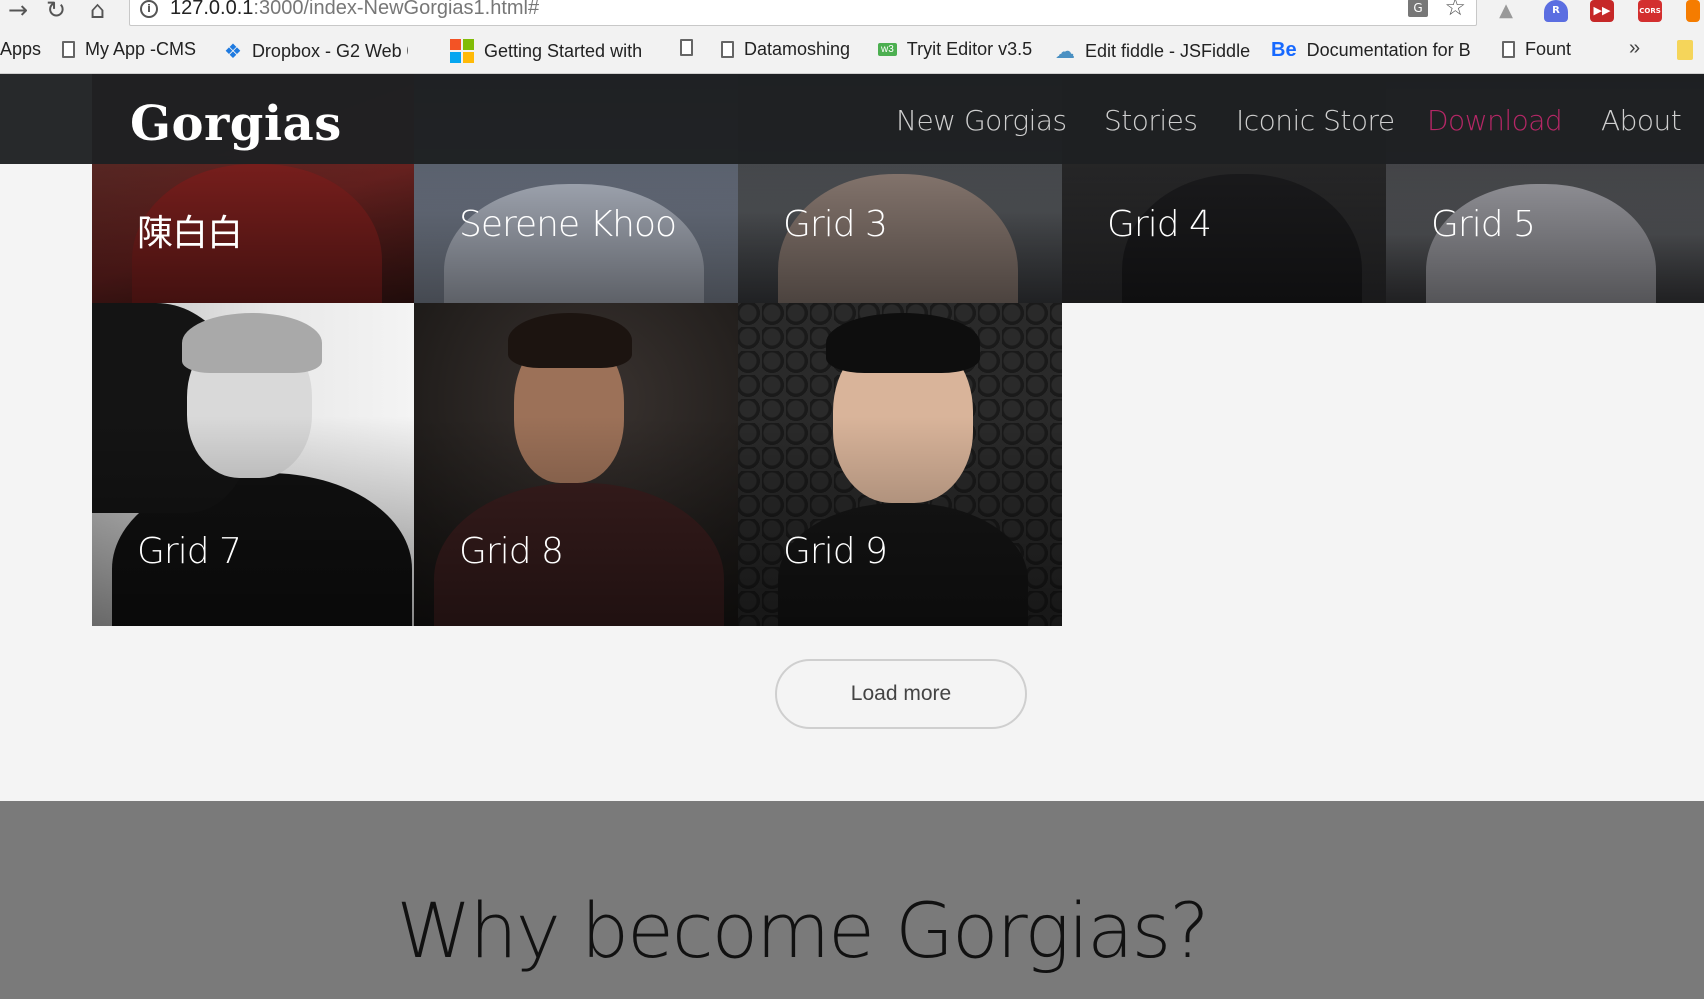 The height and width of the screenshot is (999, 1704). I want to click on grid-tile-7: Grid 7, so click(253, 464).